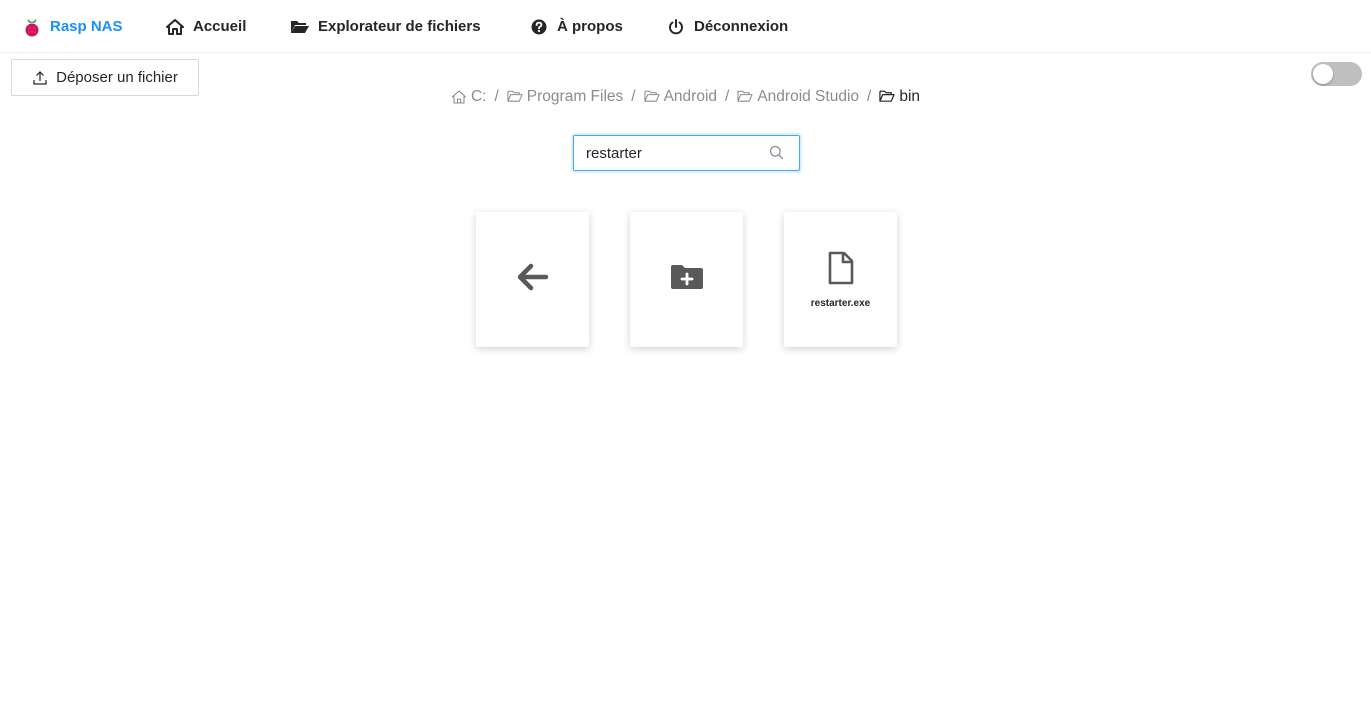 This screenshot has height=703, width=1371. Describe the element at coordinates (32, 27) in the screenshot. I see `raspberry-icon` at that location.